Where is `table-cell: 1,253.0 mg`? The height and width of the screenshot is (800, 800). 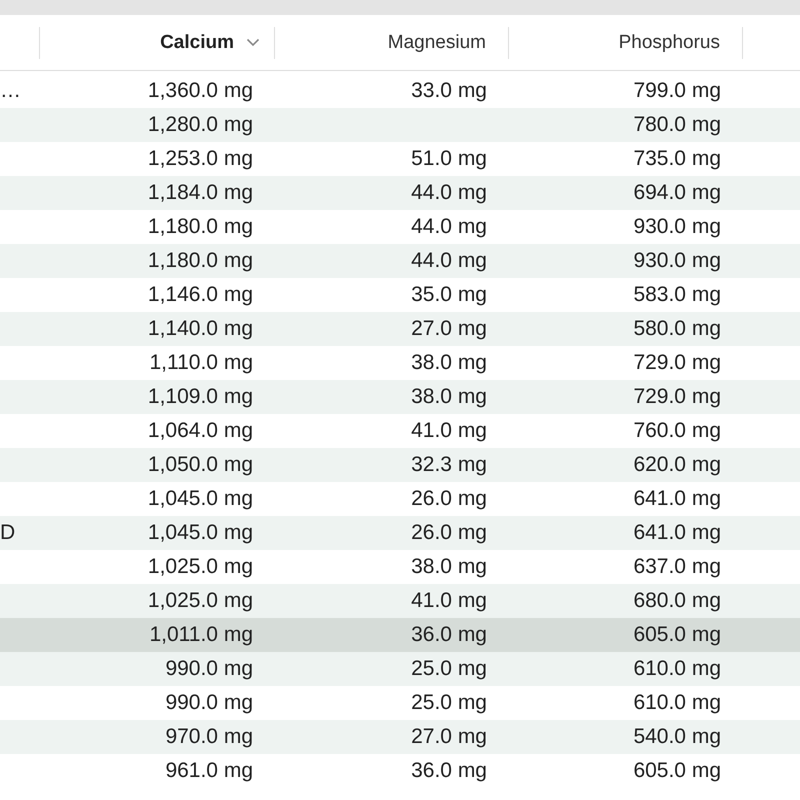 table-cell: 1,253.0 mg is located at coordinates (200, 158).